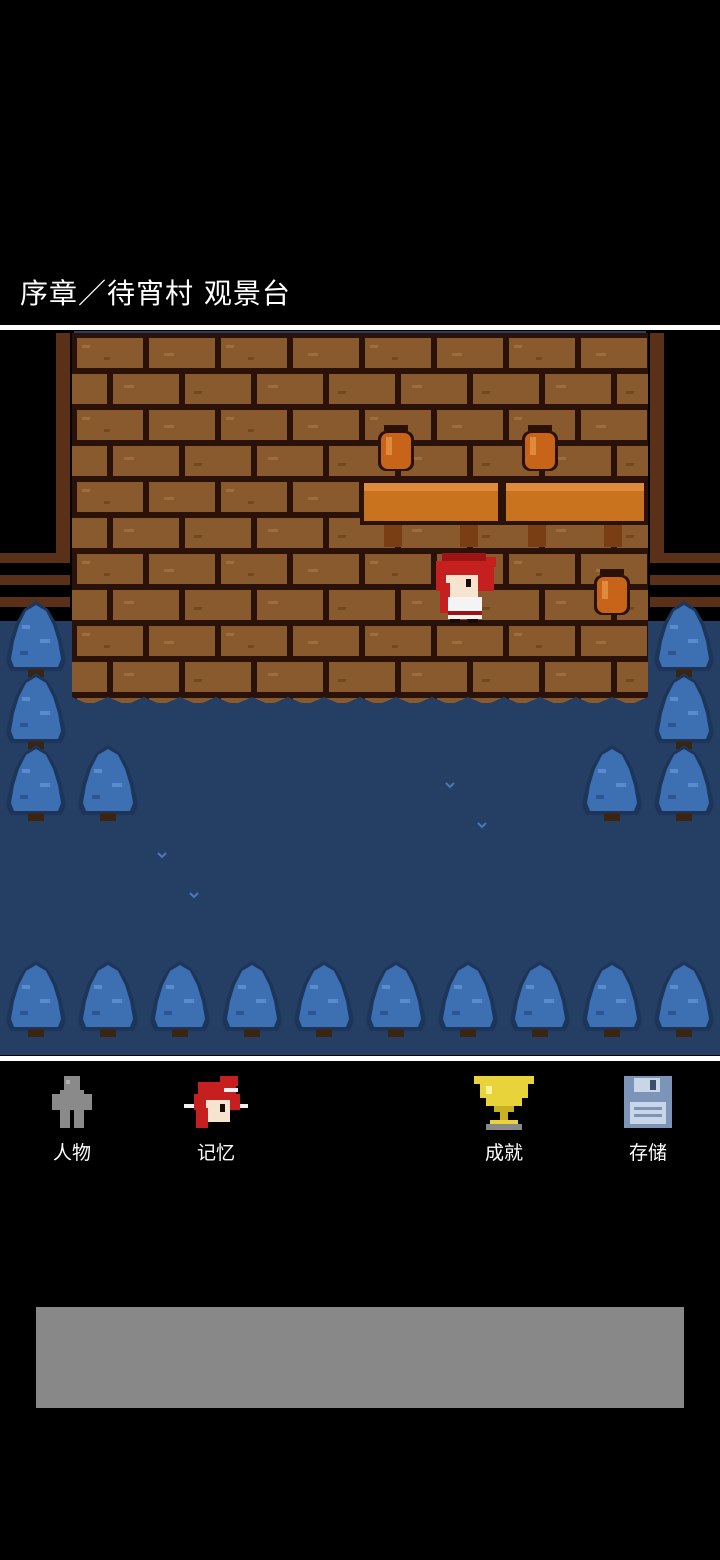  Describe the element at coordinates (647, 1153) in the screenshot. I see `menu-save-label: 存储` at that location.